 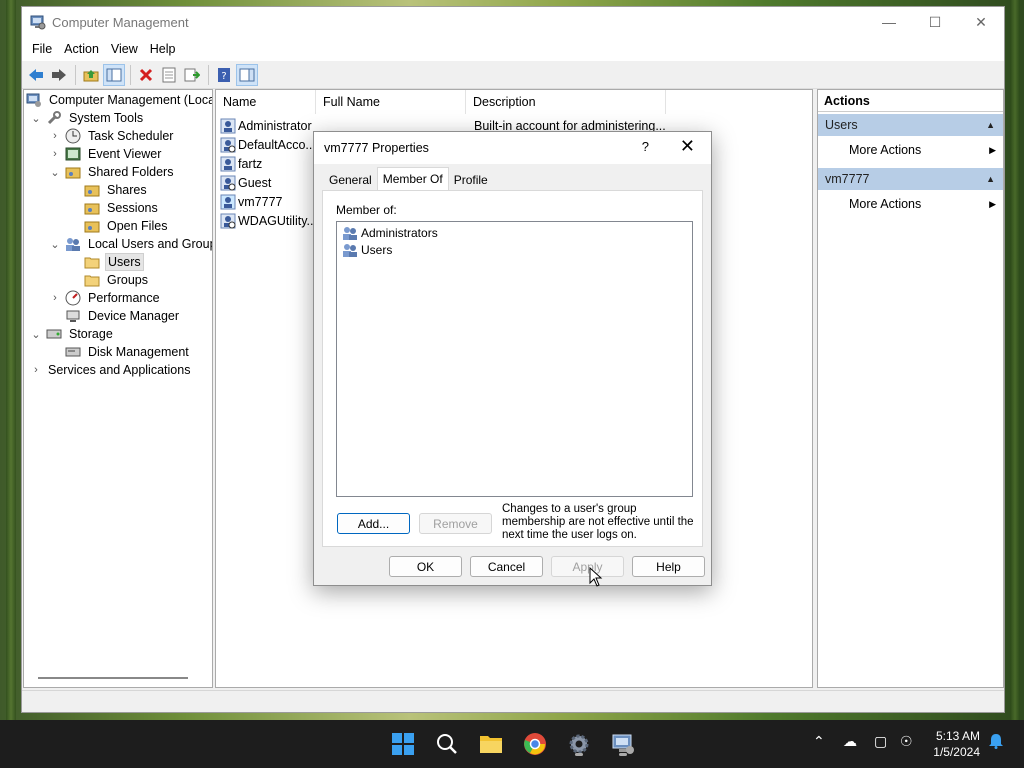 What do you see at coordinates (491, 744) in the screenshot?
I see `file-explorer-button` at bounding box center [491, 744].